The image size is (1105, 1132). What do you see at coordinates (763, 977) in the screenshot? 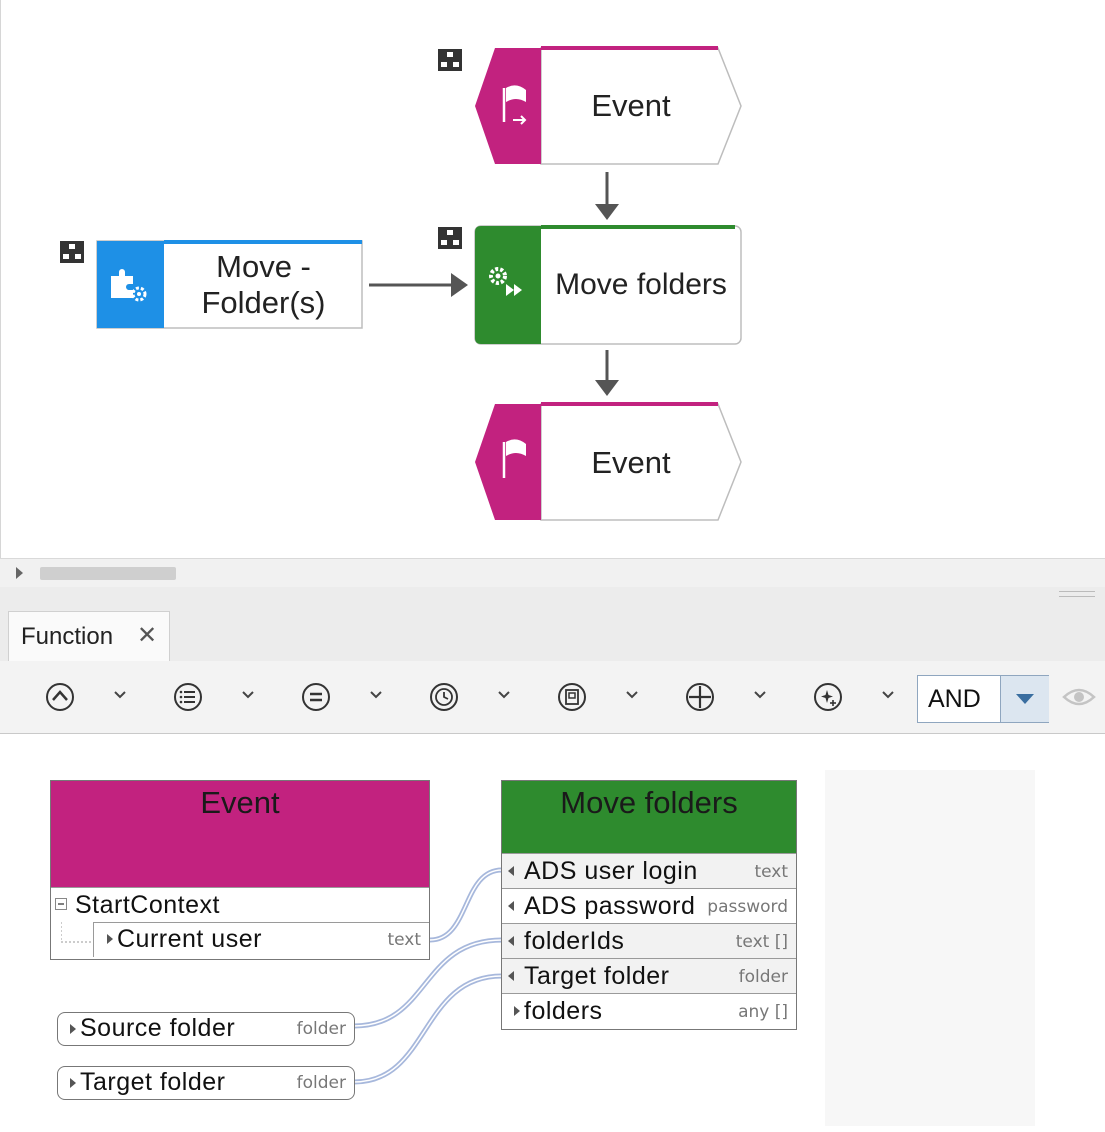
I see `parameter-type: folder` at bounding box center [763, 977].